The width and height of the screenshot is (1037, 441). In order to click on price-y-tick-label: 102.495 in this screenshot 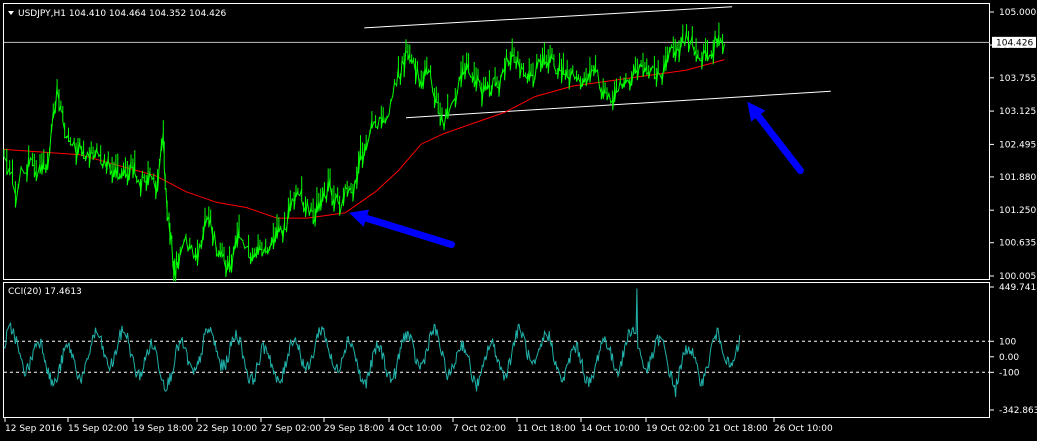, I will do `click(1017, 145)`.